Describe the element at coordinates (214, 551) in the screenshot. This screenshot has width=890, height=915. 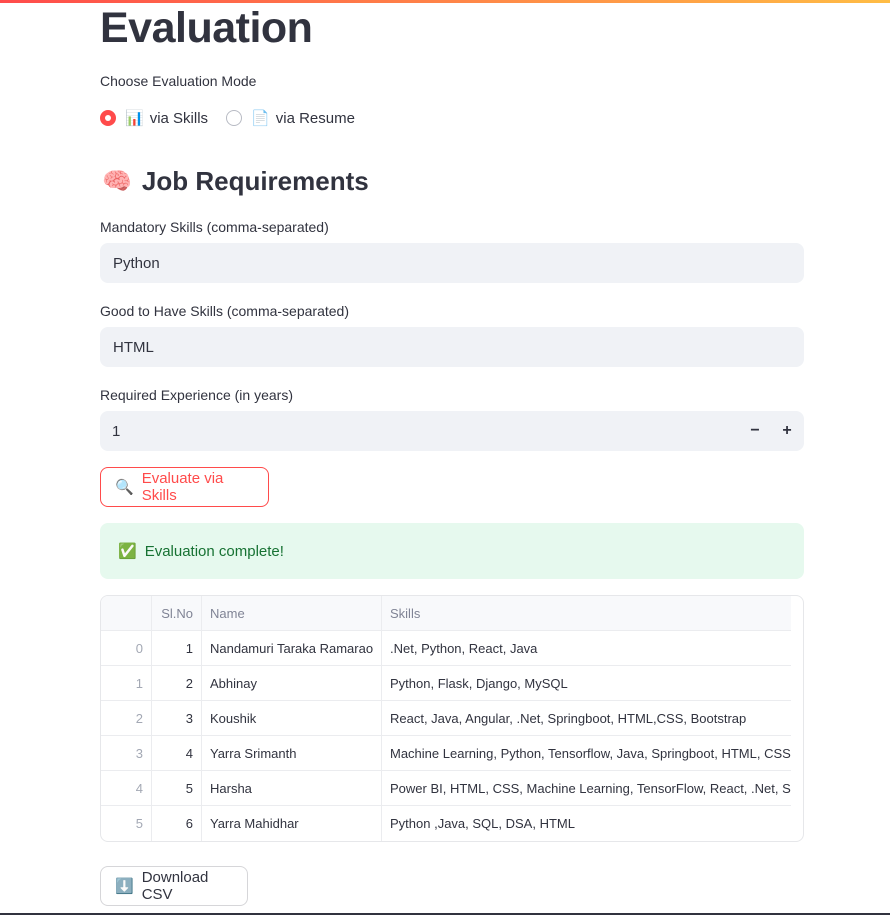
I see `success-alert-text: Evaluation complete!` at that location.